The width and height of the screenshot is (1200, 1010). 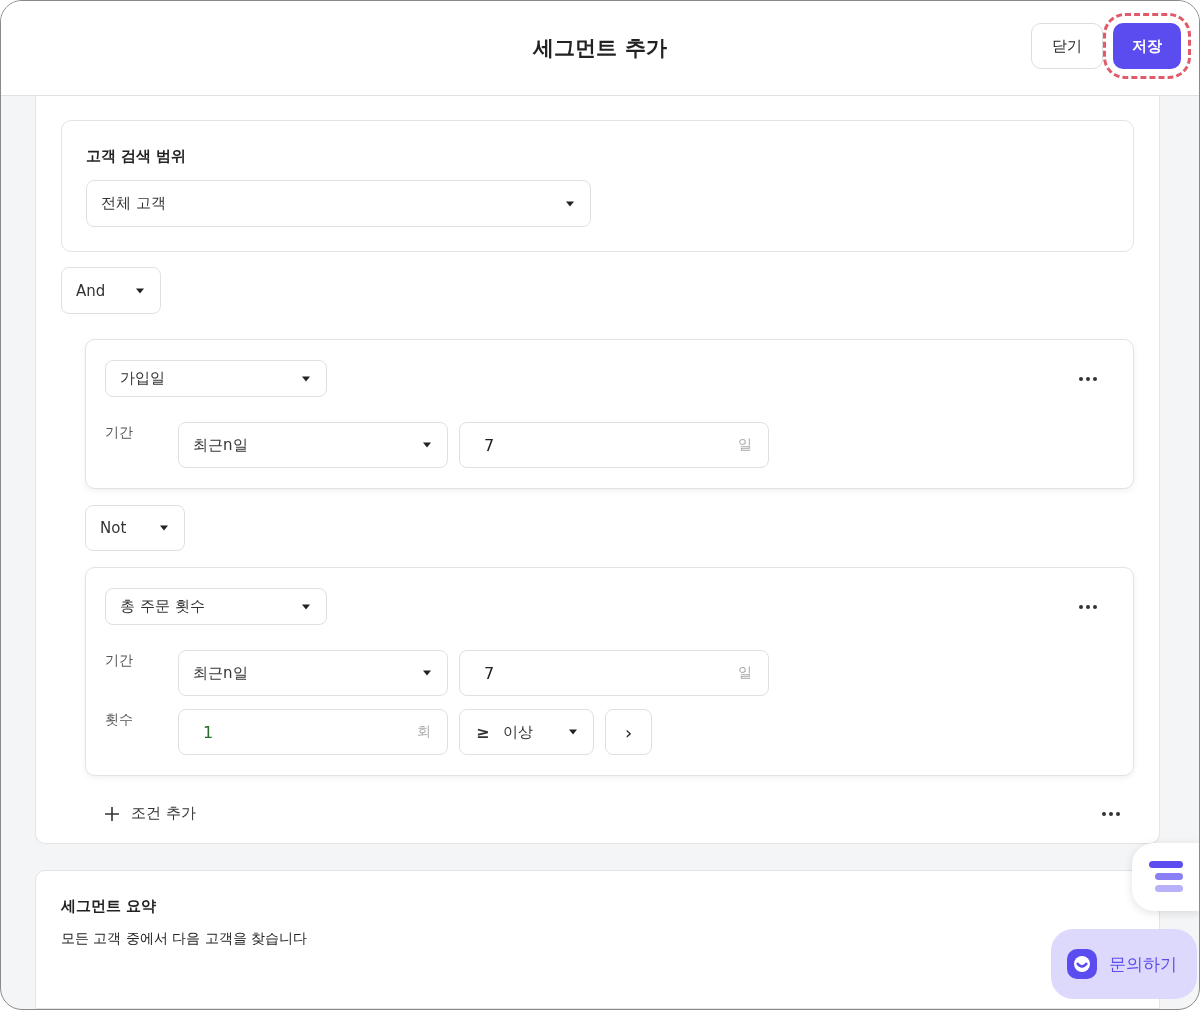 I want to click on section-title: 세그먼트 요약, so click(x=109, y=906).